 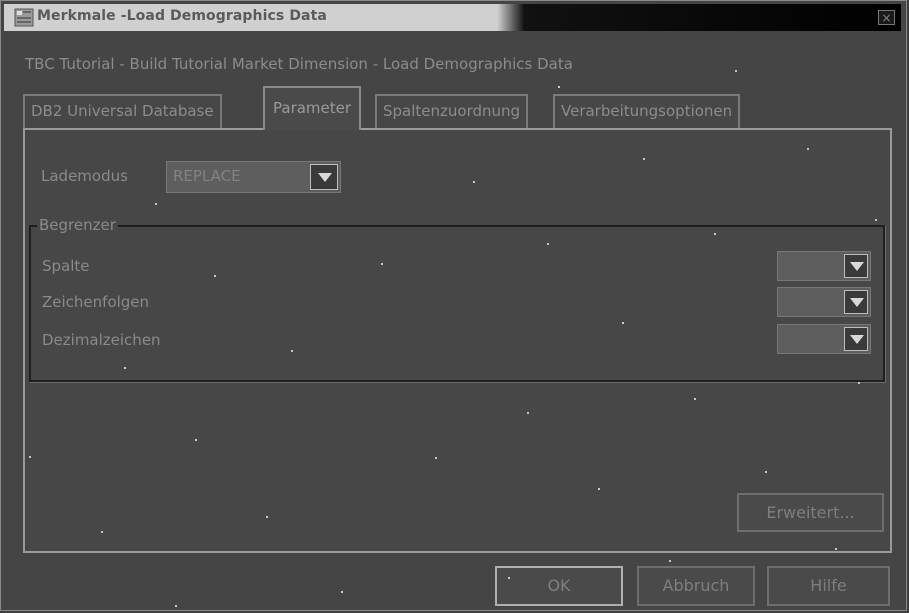 What do you see at coordinates (101, 340) in the screenshot?
I see `dezimalzeichen-label: Dezimalzeichen` at bounding box center [101, 340].